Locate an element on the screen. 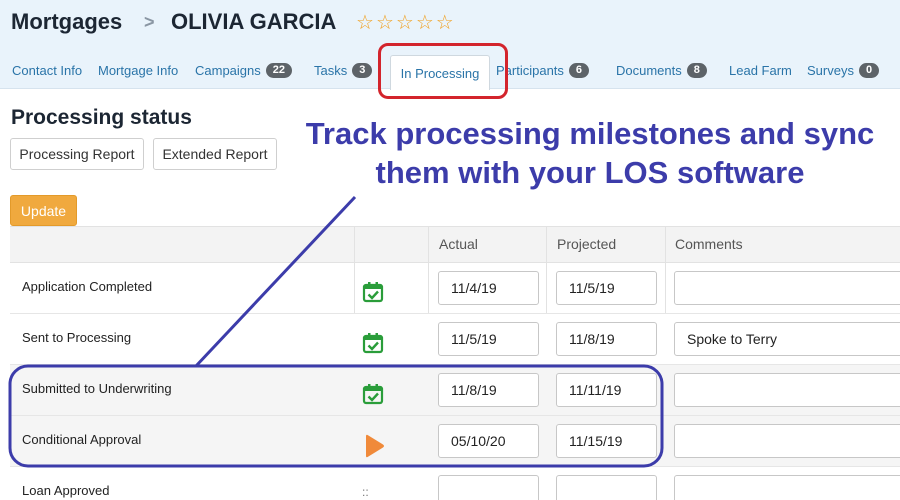  tab-label: Documents is located at coordinates (649, 70).